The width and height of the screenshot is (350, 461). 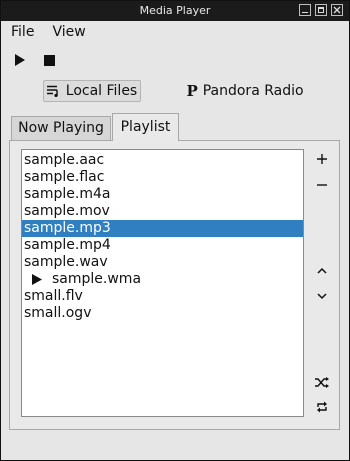 What do you see at coordinates (175, 60) in the screenshot?
I see `toolbar` at bounding box center [175, 60].